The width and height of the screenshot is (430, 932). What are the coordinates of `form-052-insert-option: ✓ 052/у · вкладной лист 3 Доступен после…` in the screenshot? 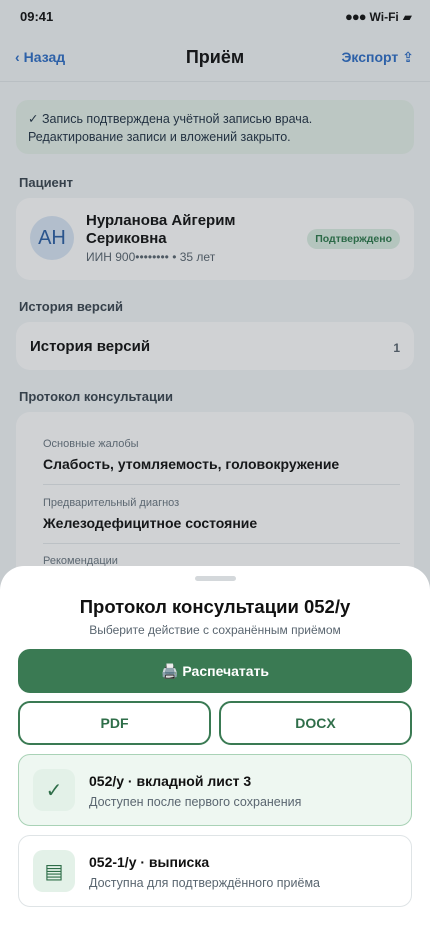 It's located at (215, 790).